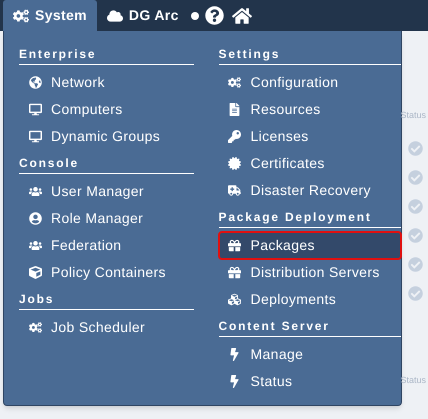 This screenshot has width=428, height=419. What do you see at coordinates (50, 15) in the screenshot?
I see `top-menu-tab: System` at bounding box center [50, 15].